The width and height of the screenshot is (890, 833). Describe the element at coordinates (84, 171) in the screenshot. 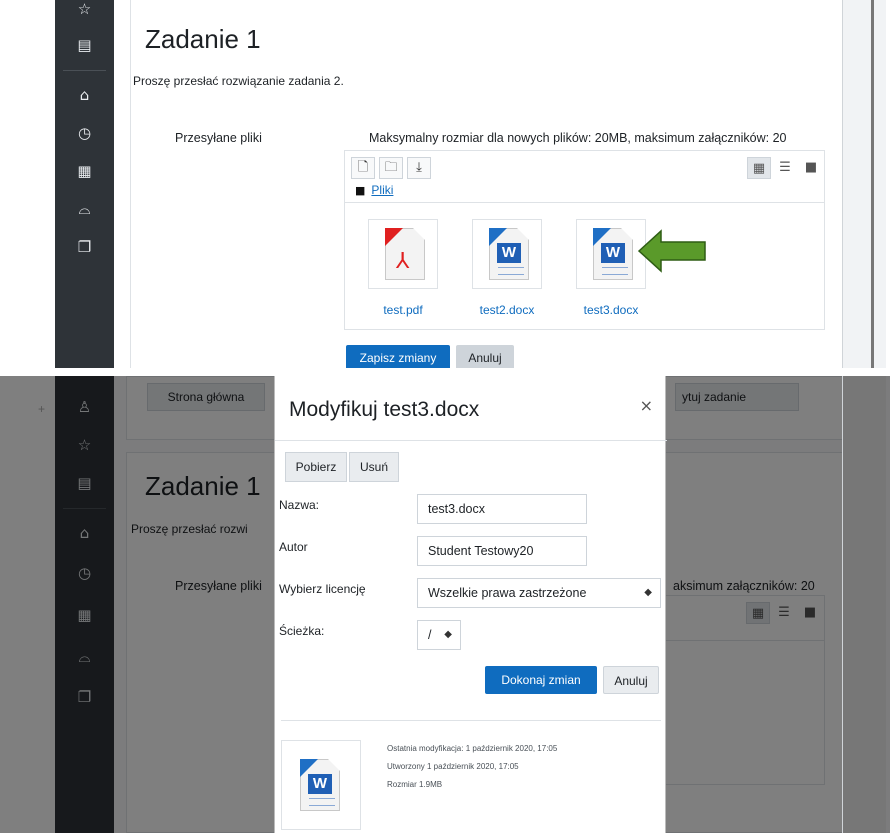

I see `calendar-icon: ▦` at that location.